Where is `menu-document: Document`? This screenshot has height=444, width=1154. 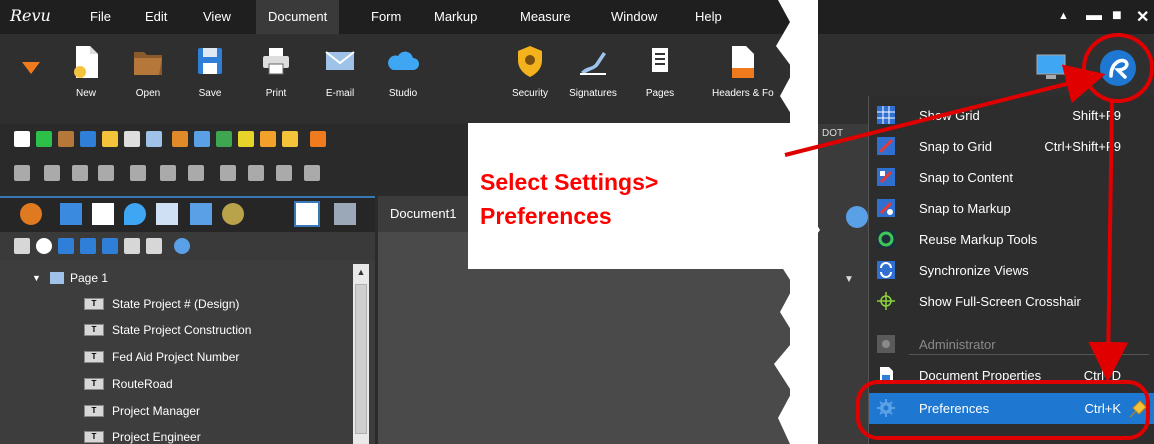
menu-document: Document is located at coordinates (298, 17).